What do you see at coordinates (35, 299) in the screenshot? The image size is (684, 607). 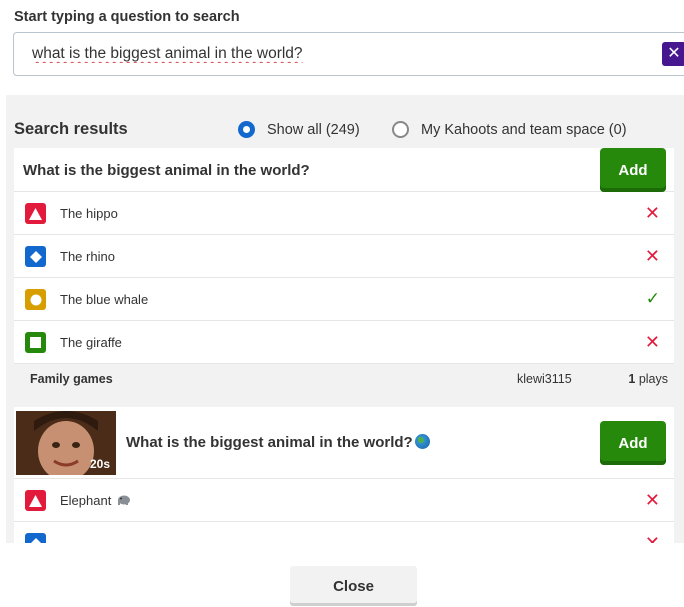 I see `circle-shape-icon` at bounding box center [35, 299].